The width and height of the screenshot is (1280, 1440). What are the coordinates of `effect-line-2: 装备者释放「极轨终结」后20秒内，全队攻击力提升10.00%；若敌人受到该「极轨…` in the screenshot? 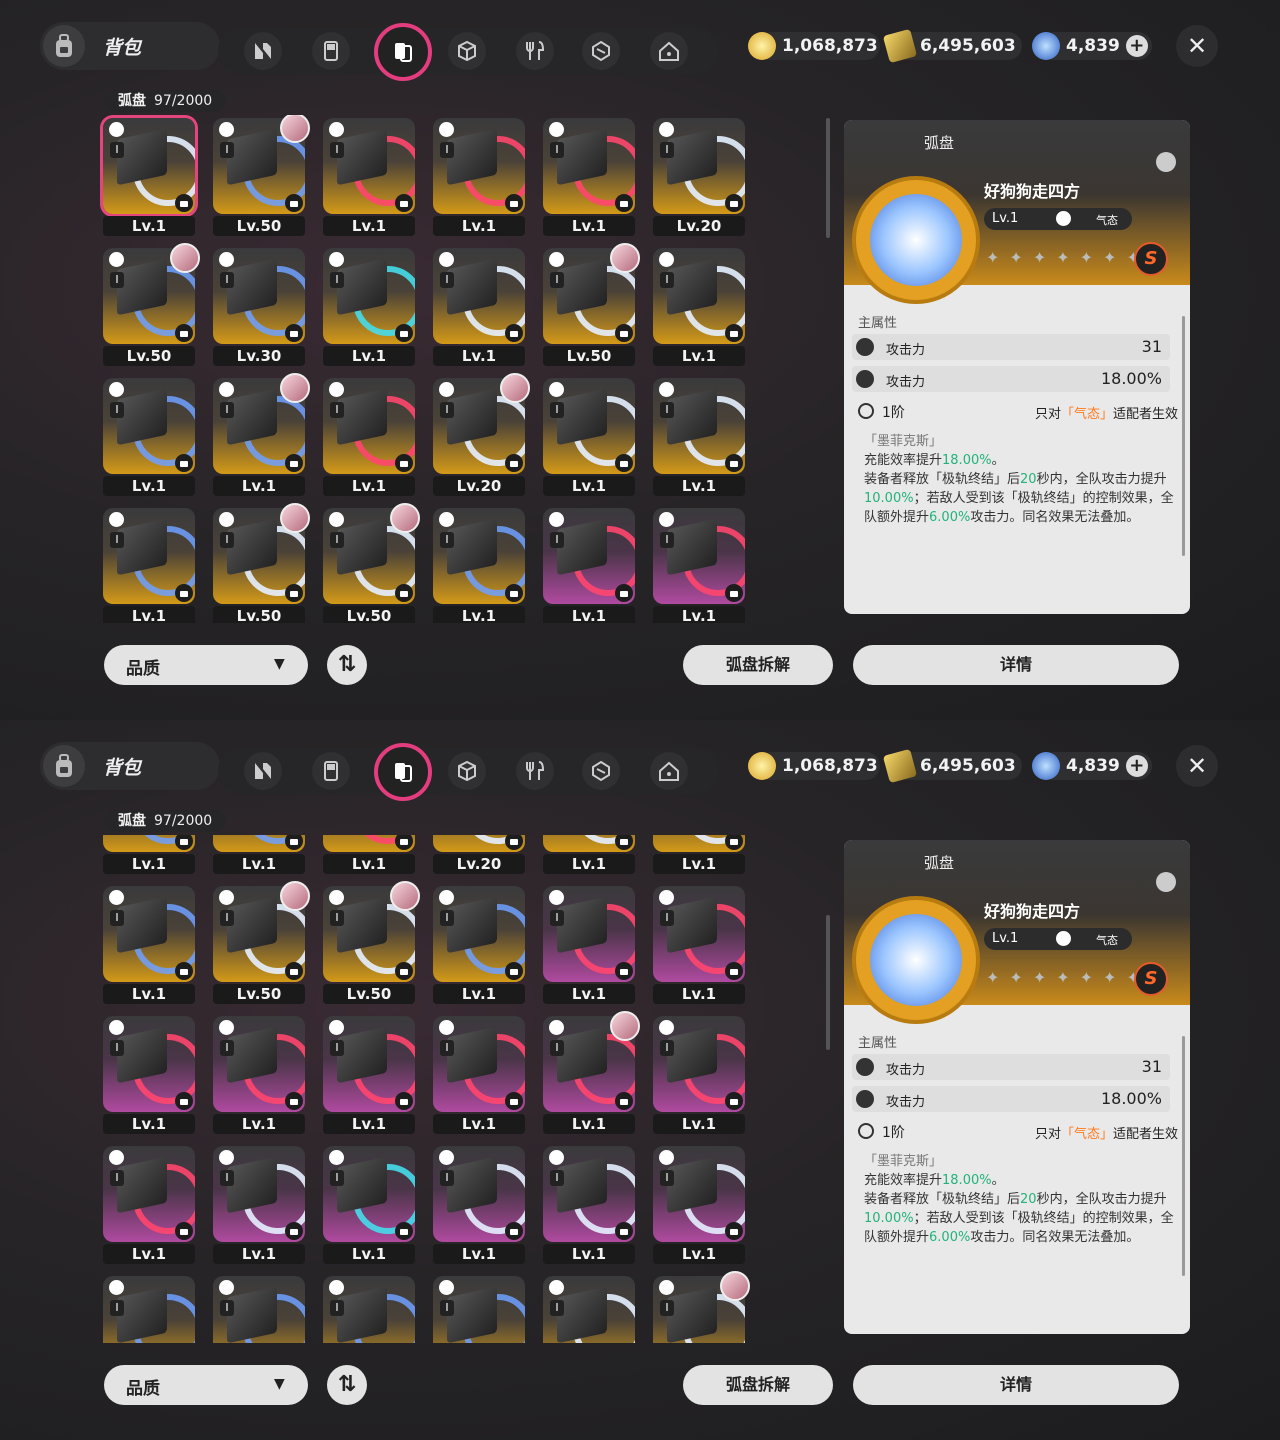 It's located at (1019, 498).